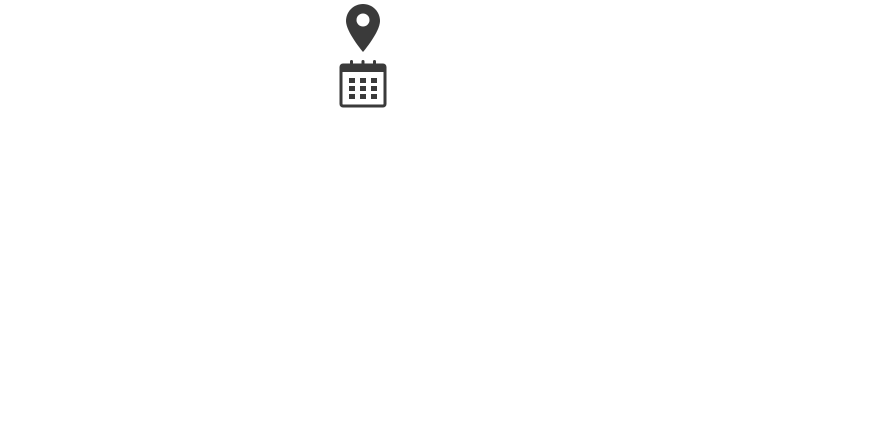 This screenshot has height=448, width=896. I want to click on icon-stack, so click(363, 56).